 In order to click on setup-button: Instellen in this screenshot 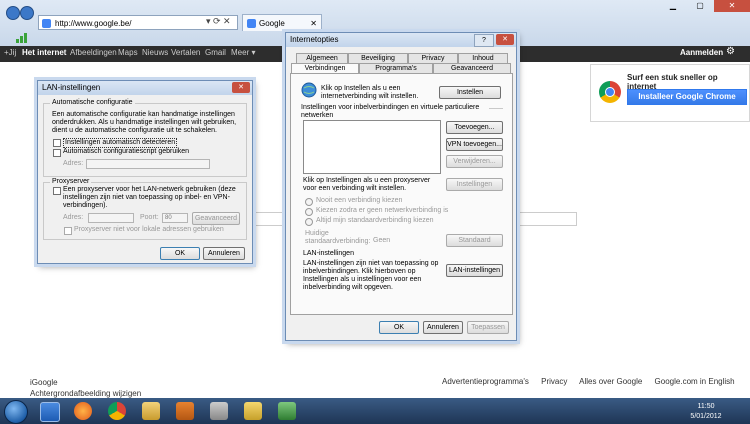, I will do `click(470, 92)`.